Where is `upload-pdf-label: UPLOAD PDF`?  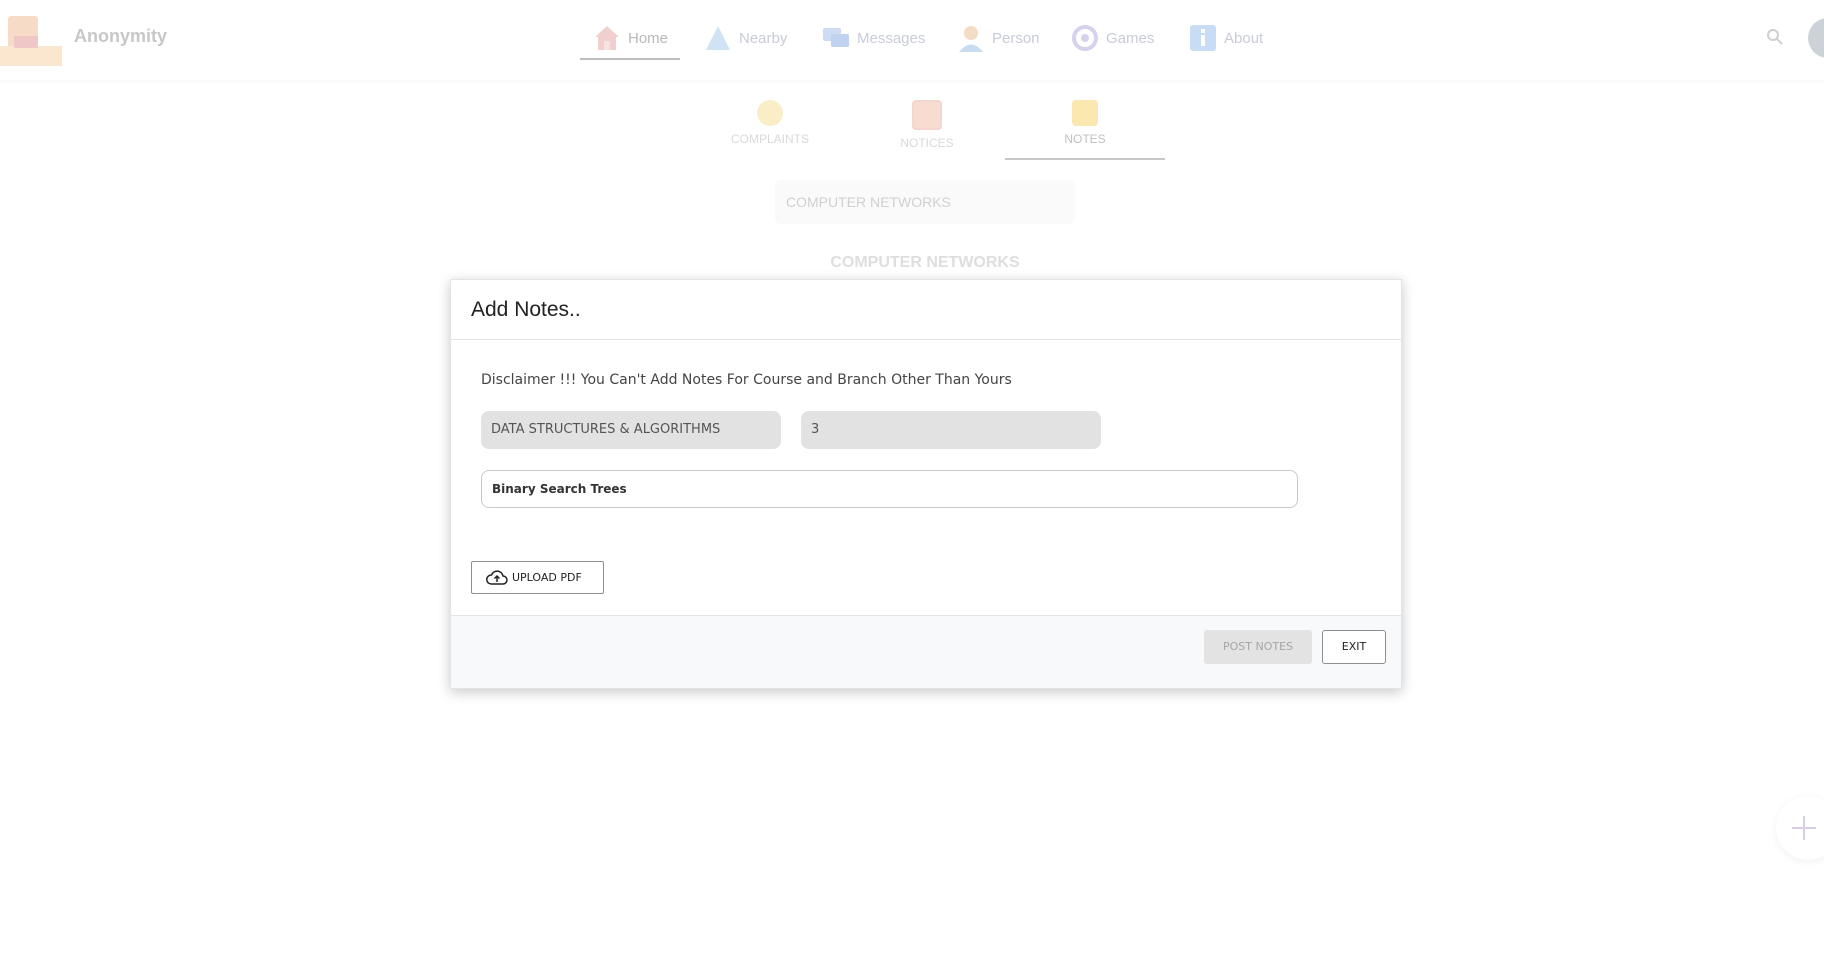
upload-pdf-label: UPLOAD PDF is located at coordinates (547, 577).